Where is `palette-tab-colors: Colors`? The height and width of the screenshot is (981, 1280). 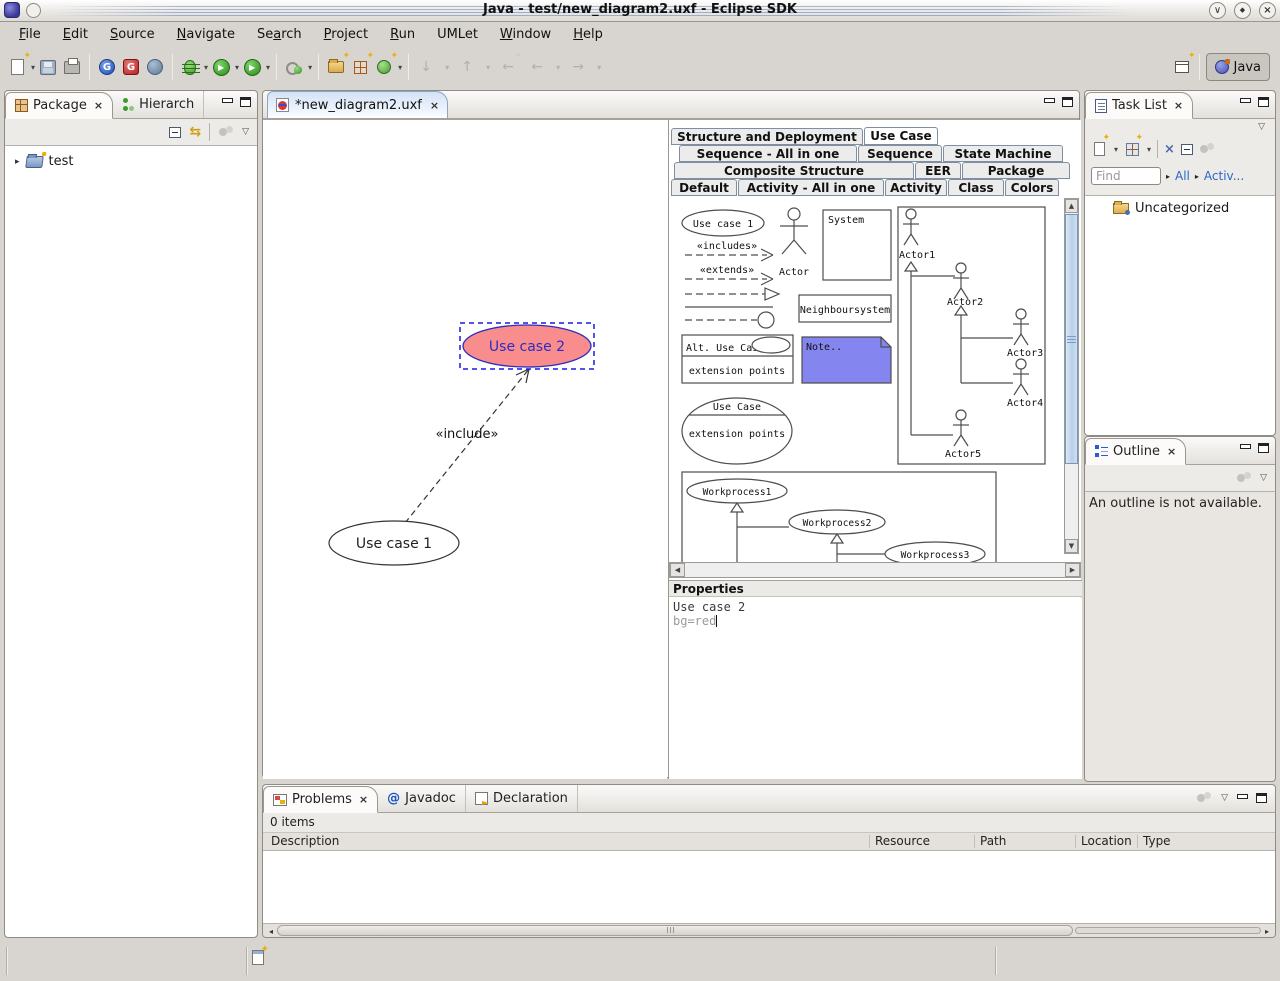 palette-tab-colors: Colors is located at coordinates (1032, 187).